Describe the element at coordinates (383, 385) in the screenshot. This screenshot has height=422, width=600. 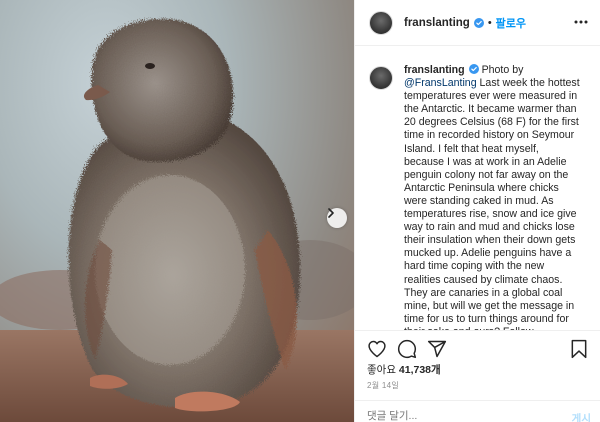
I see `post-date: 2월 14일` at that location.